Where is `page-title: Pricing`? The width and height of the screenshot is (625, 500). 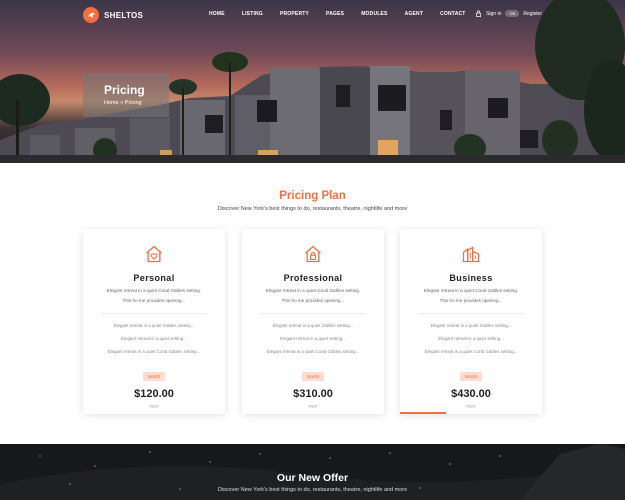 page-title: Pricing is located at coordinates (124, 90).